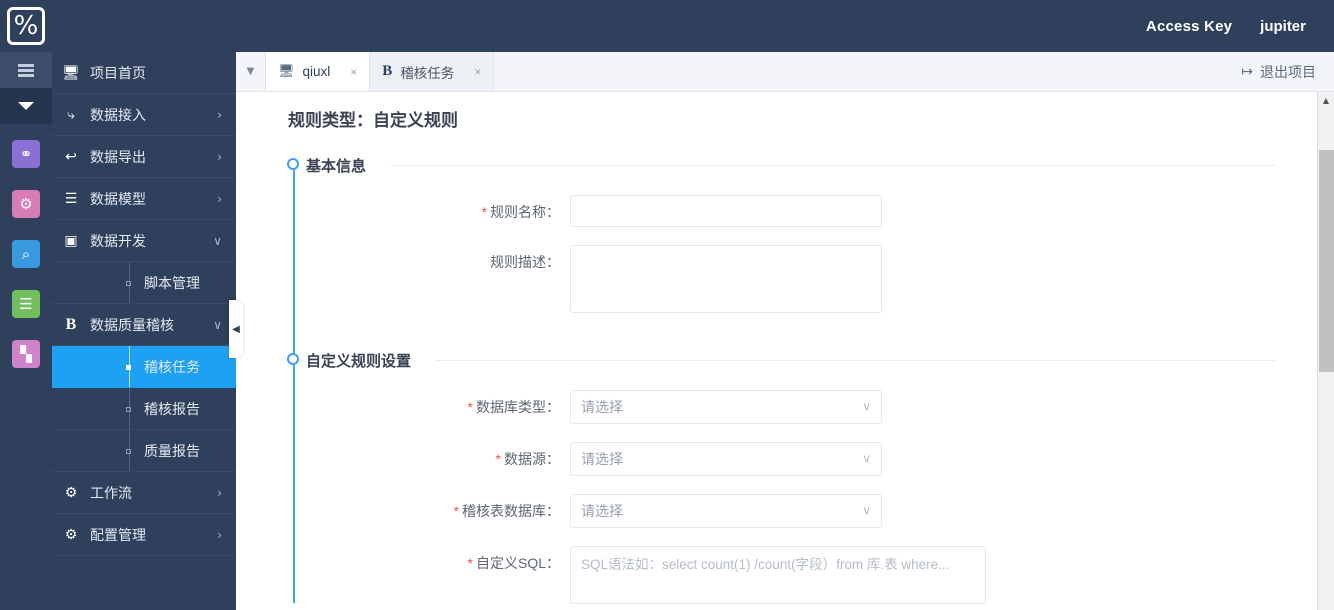  I want to click on form-row-rule-description: 规则描述：, so click(802, 281).